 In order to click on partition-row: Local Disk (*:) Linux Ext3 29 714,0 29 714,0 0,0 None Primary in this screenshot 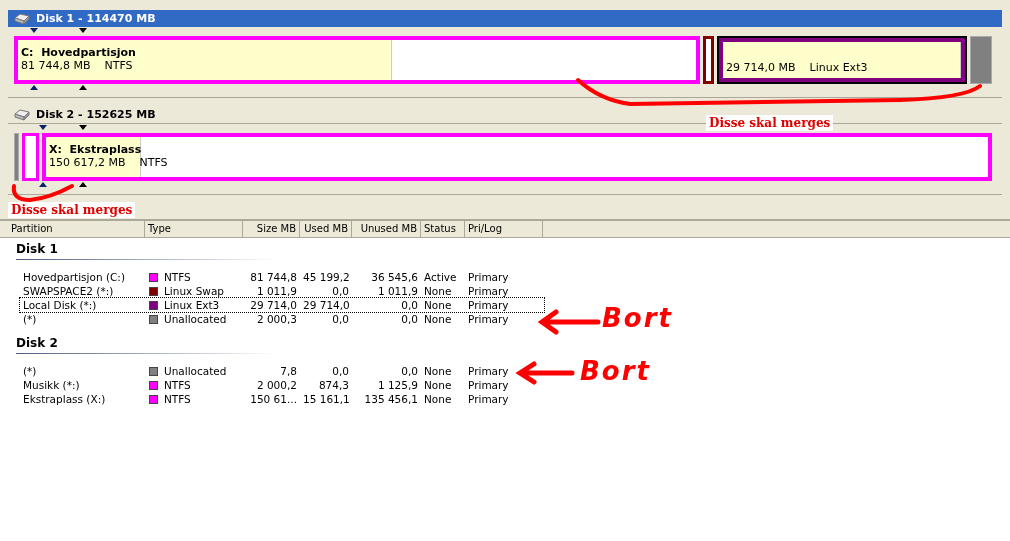, I will do `click(282, 305)`.